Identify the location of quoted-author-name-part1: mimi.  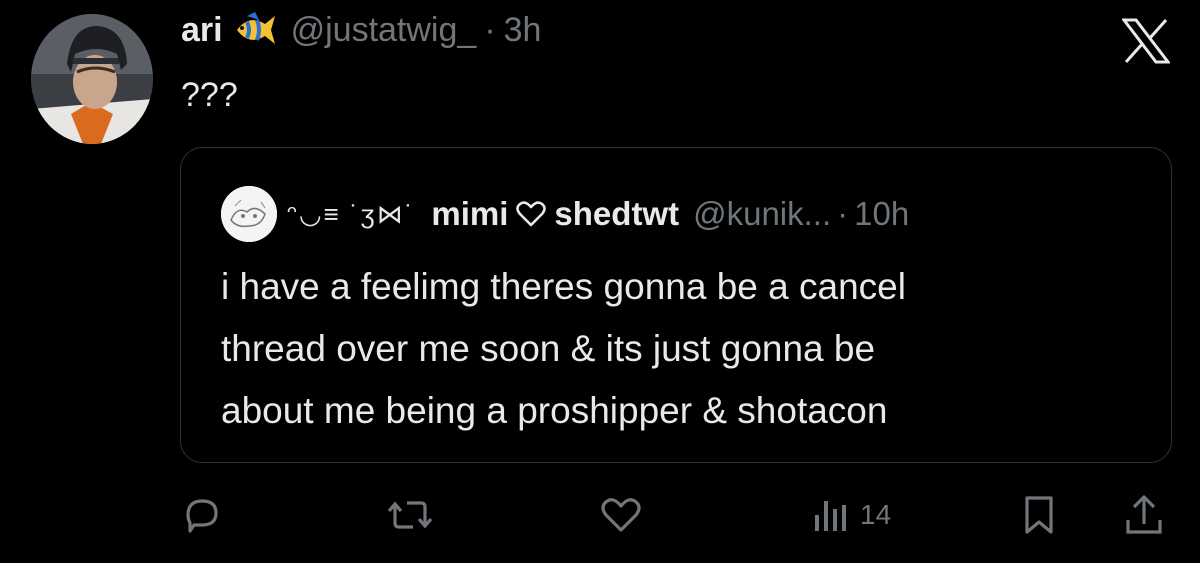
(469, 214).